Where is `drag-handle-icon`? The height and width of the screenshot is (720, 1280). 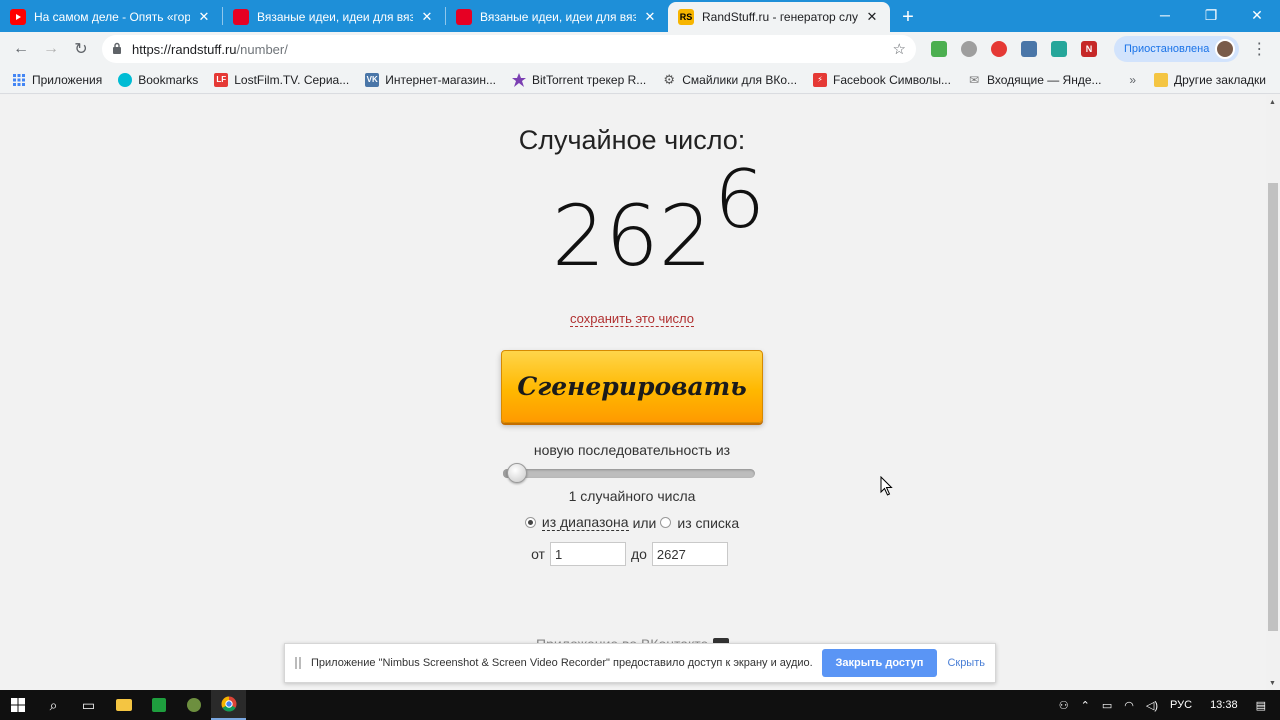 drag-handle-icon is located at coordinates (298, 663).